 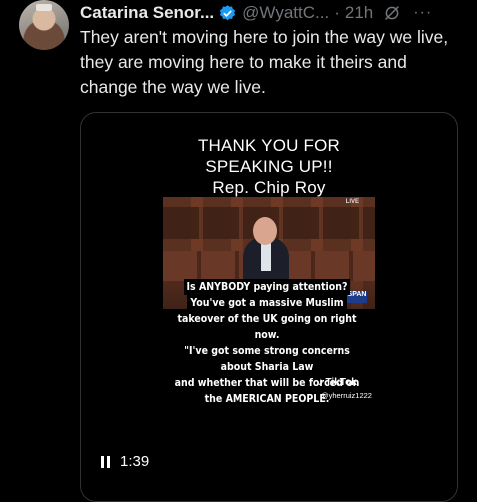 I want to click on avatar, so click(x=44, y=25).